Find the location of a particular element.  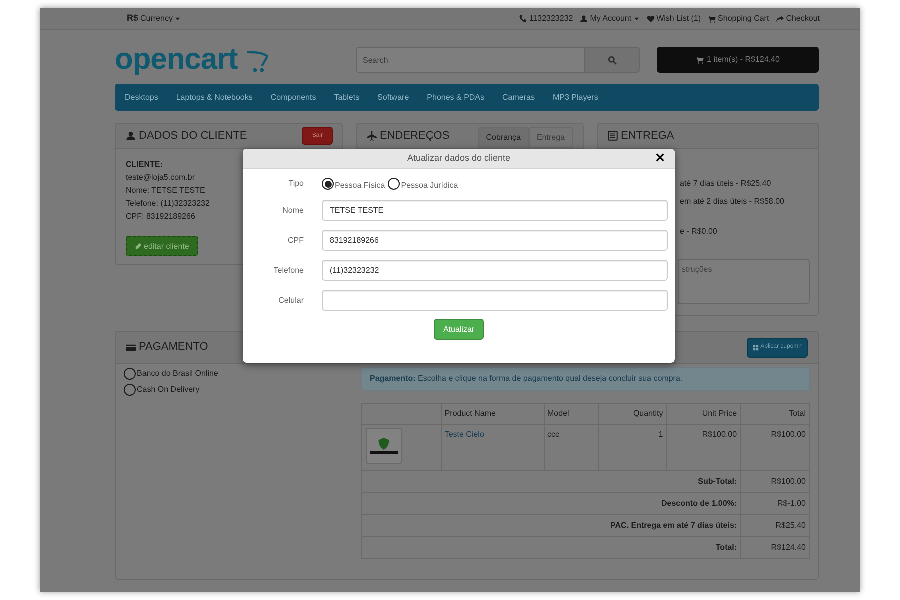

total-label: Total: is located at coordinates (551, 547).